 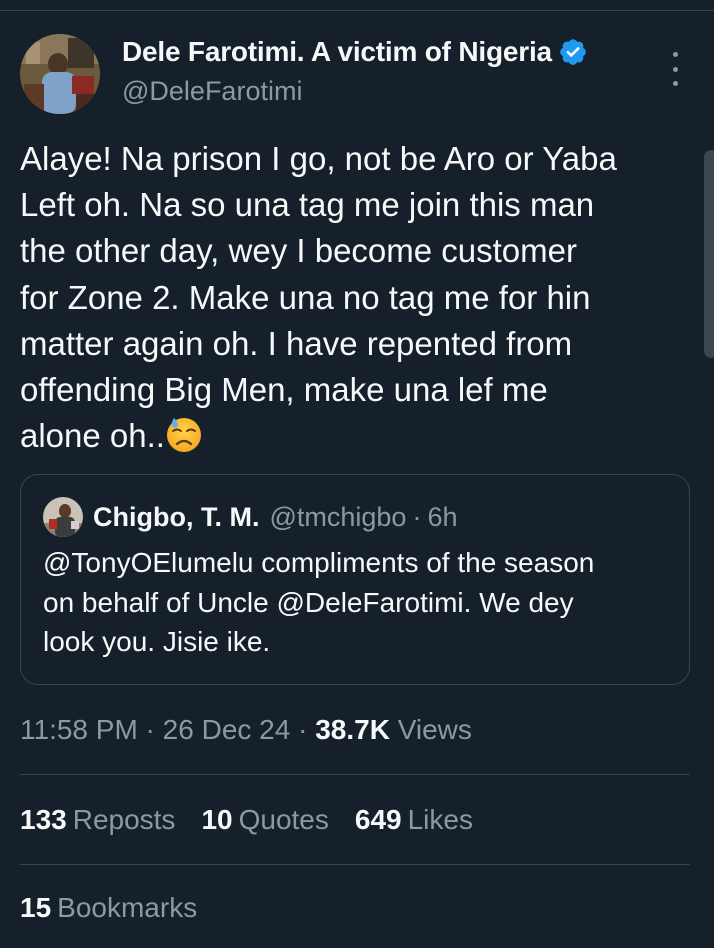 I want to click on tweet-text-line: the other day, wey I become customer, so click(x=298, y=251).